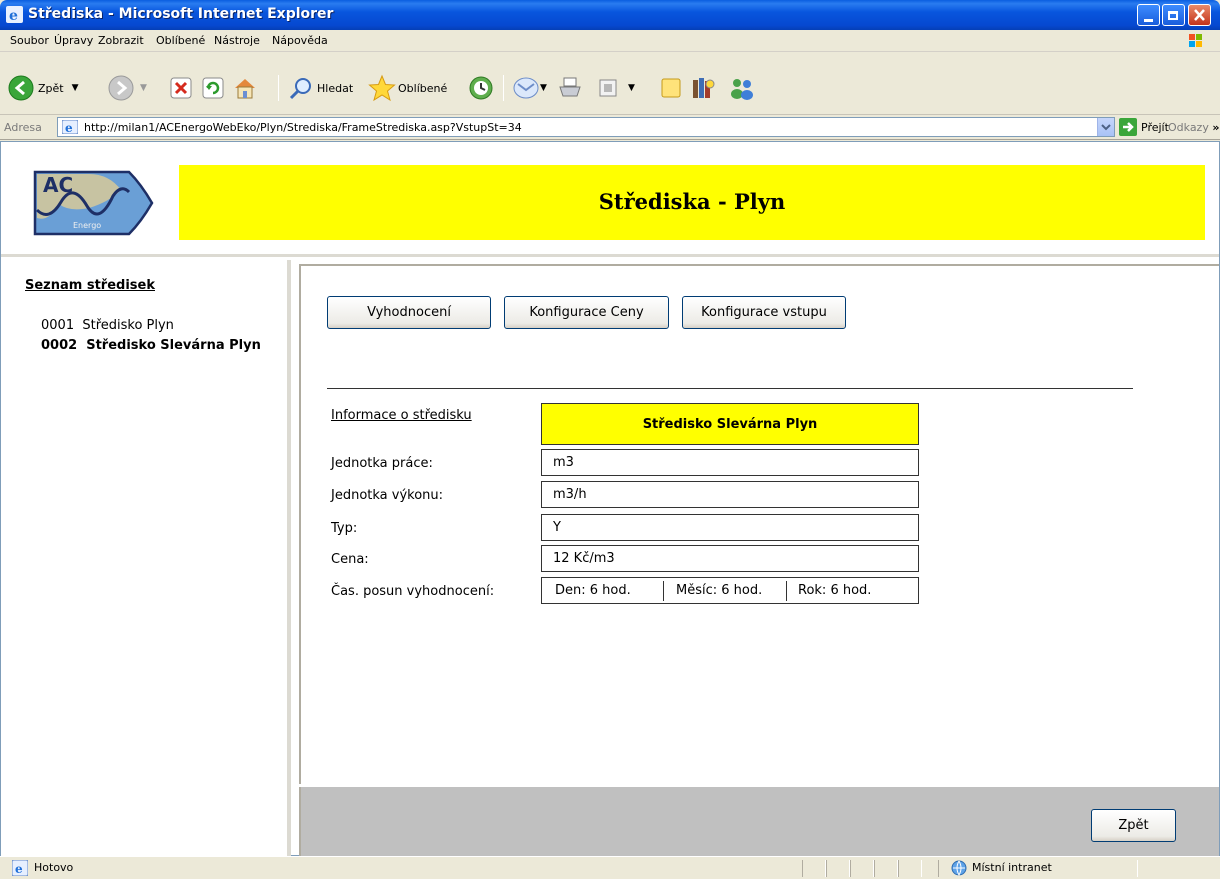 The height and width of the screenshot is (879, 1220). What do you see at coordinates (121, 40) in the screenshot?
I see `menu-view: Zobrazit` at bounding box center [121, 40].